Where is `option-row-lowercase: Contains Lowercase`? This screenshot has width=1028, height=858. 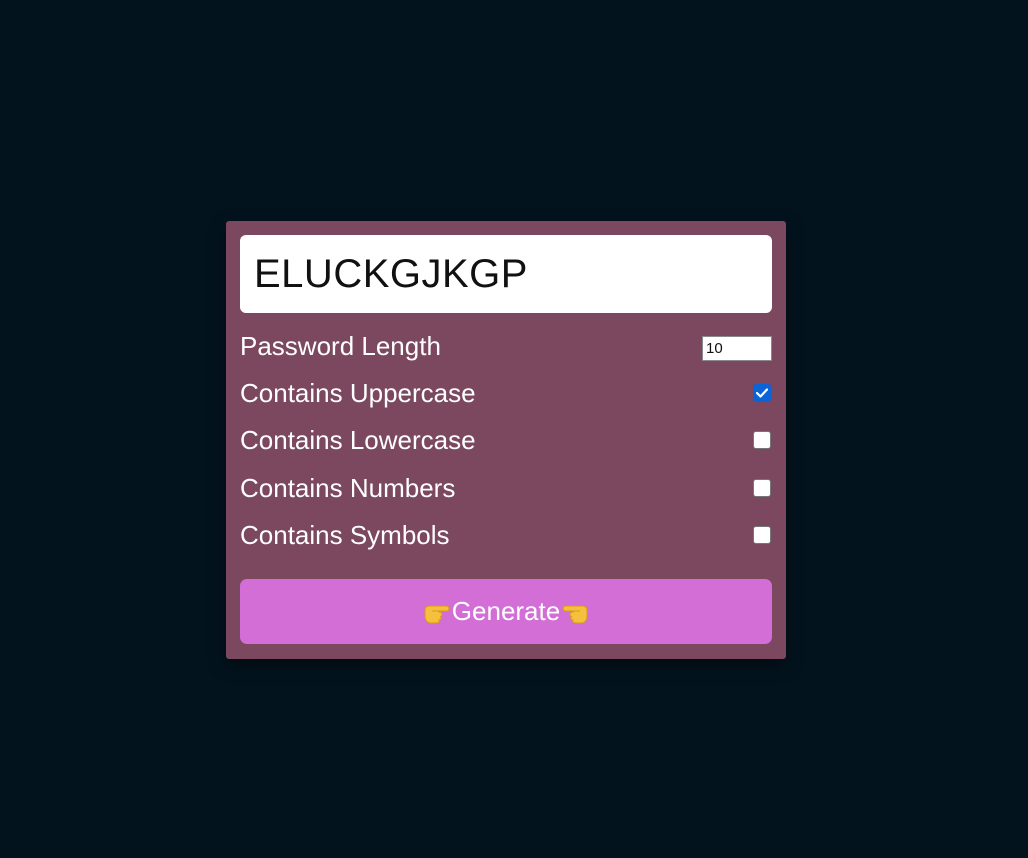
option-row-lowercase: Contains Lowercase is located at coordinates (506, 440).